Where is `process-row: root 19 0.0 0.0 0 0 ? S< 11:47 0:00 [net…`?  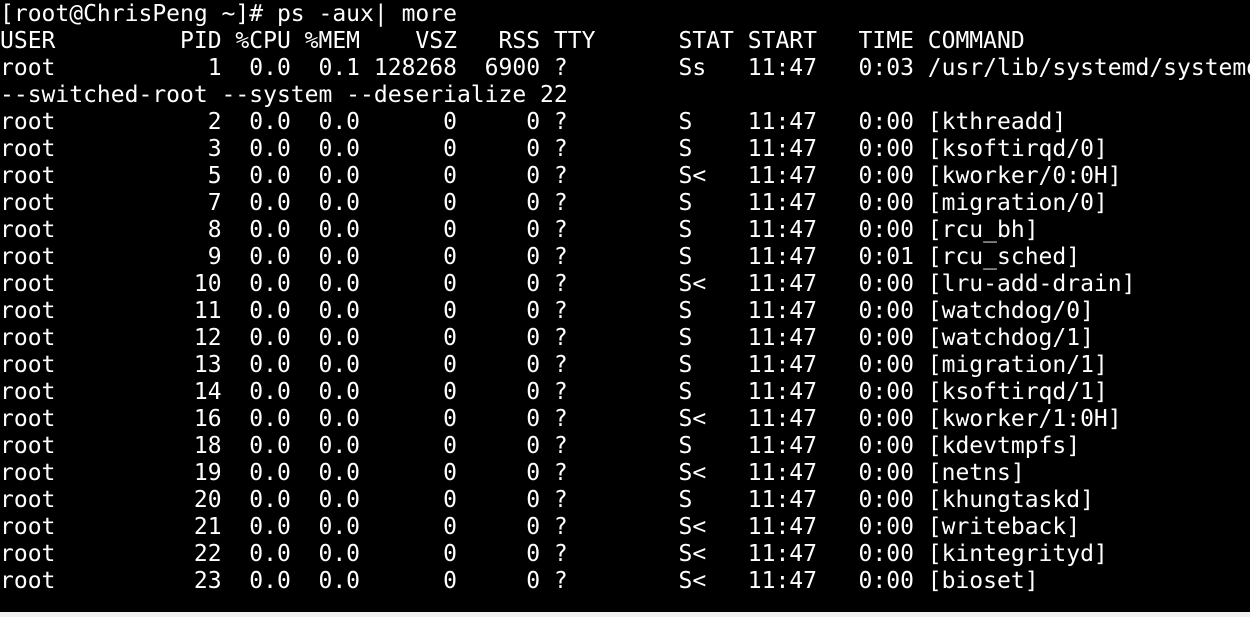 process-row: root 19 0.0 0.0 0 0 ? S< 11:47 0:00 [net… is located at coordinates (512, 473).